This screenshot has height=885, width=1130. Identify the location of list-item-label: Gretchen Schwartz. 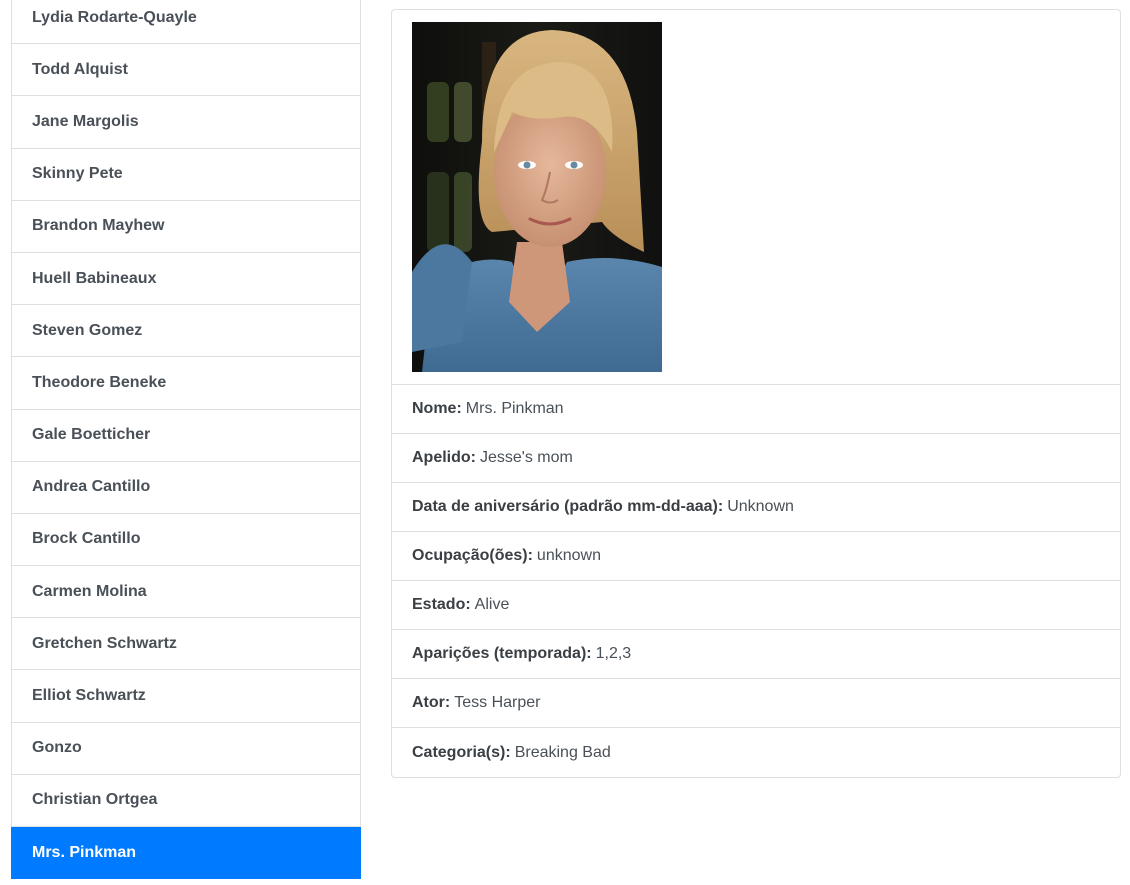
(104, 643).